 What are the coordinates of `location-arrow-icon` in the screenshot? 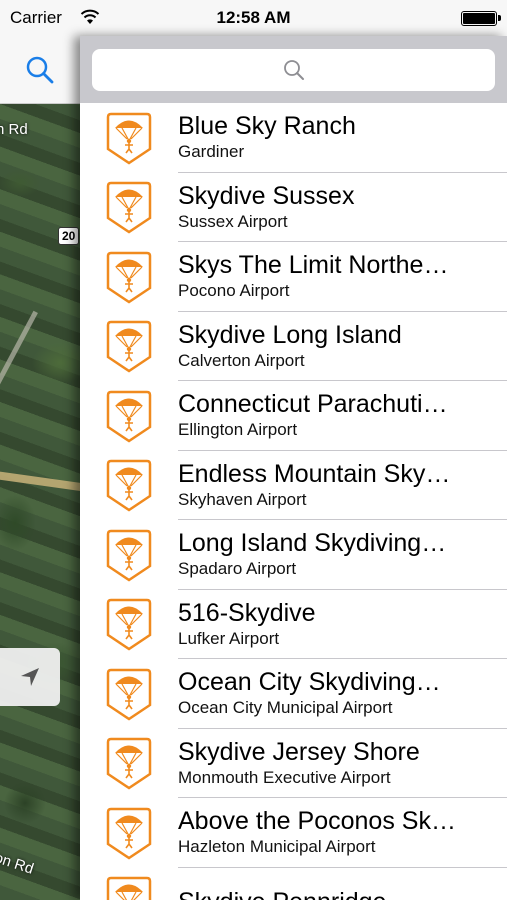 It's located at (30, 677).